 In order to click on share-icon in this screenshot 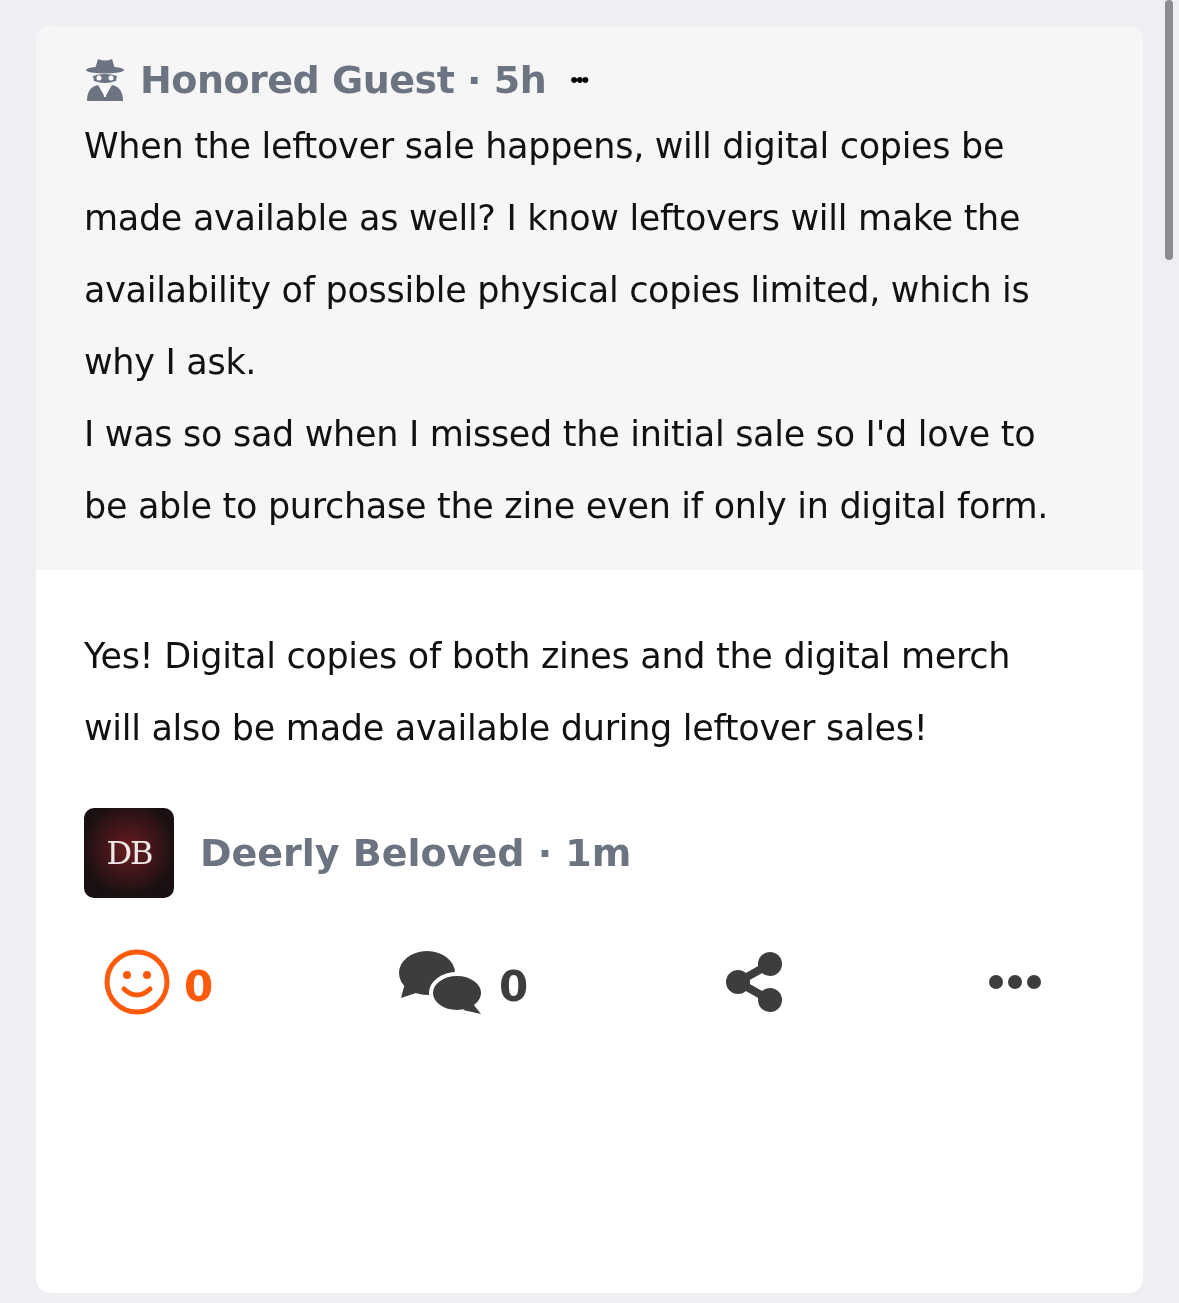, I will do `click(754, 982)`.